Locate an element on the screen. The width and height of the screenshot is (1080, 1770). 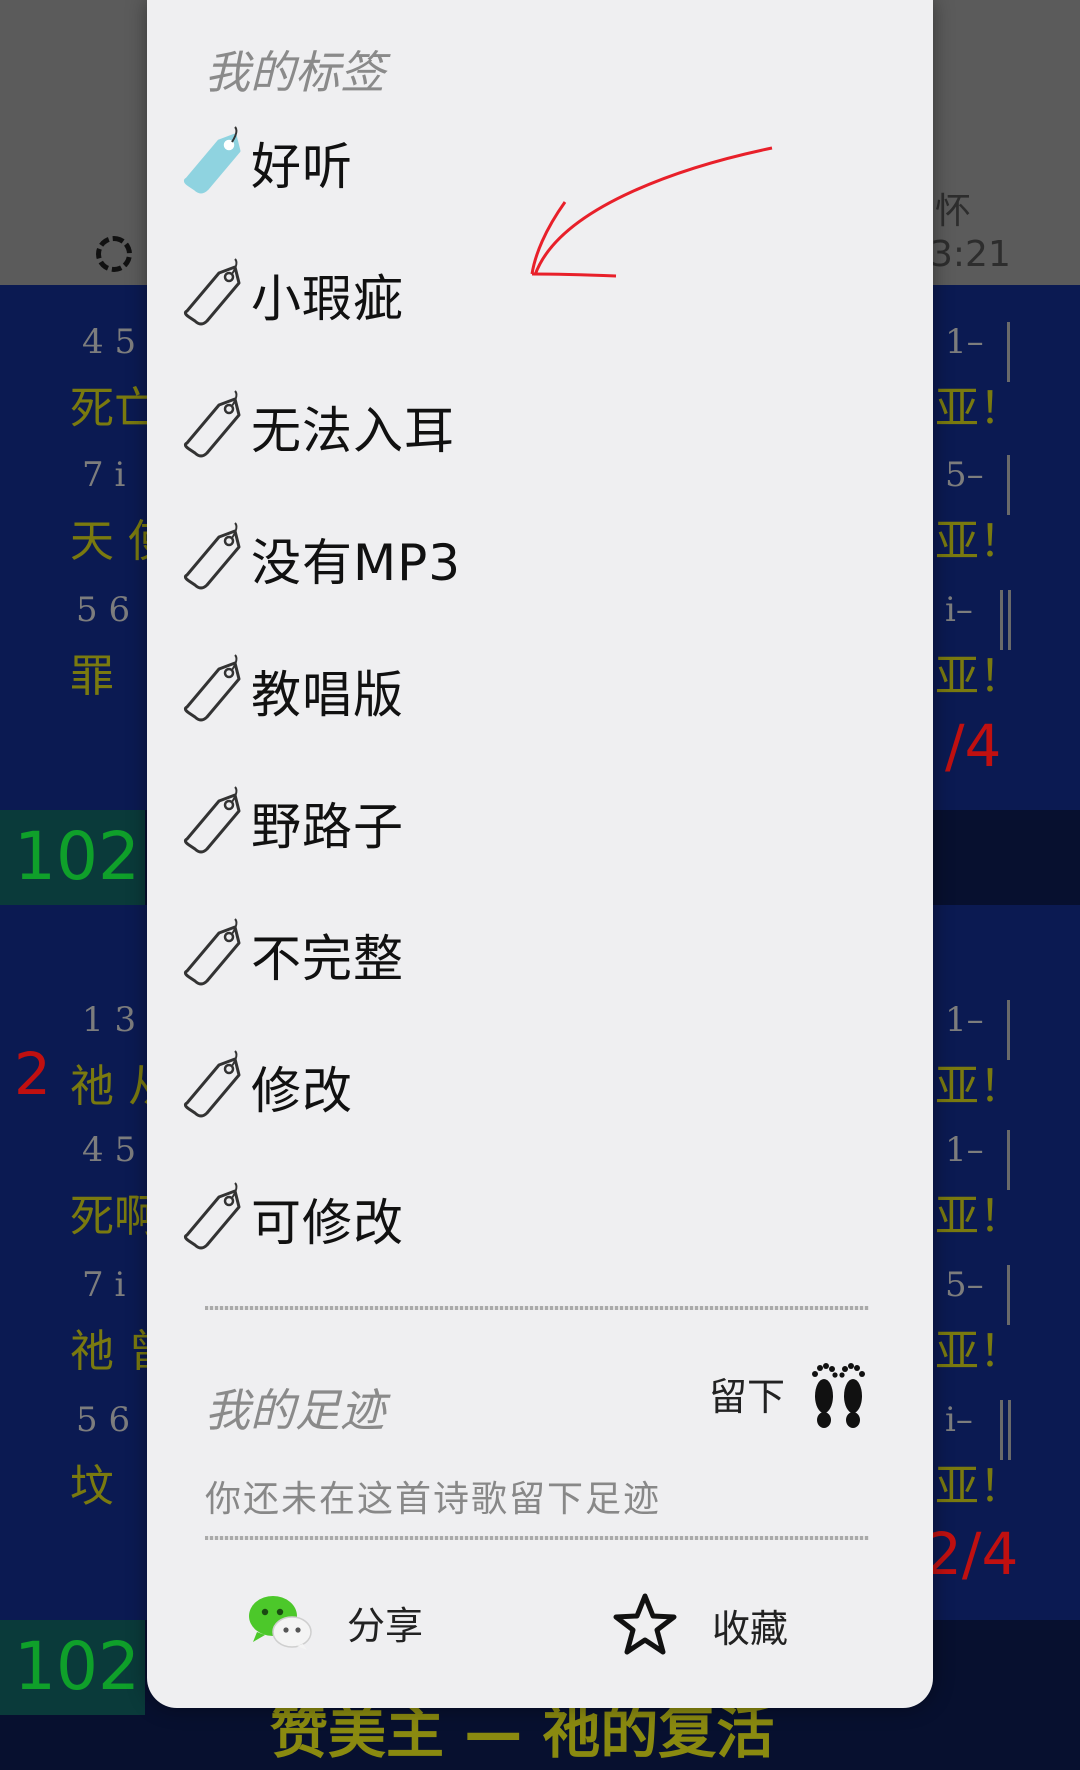
verse-number: 2 is located at coordinates (32, 1074).